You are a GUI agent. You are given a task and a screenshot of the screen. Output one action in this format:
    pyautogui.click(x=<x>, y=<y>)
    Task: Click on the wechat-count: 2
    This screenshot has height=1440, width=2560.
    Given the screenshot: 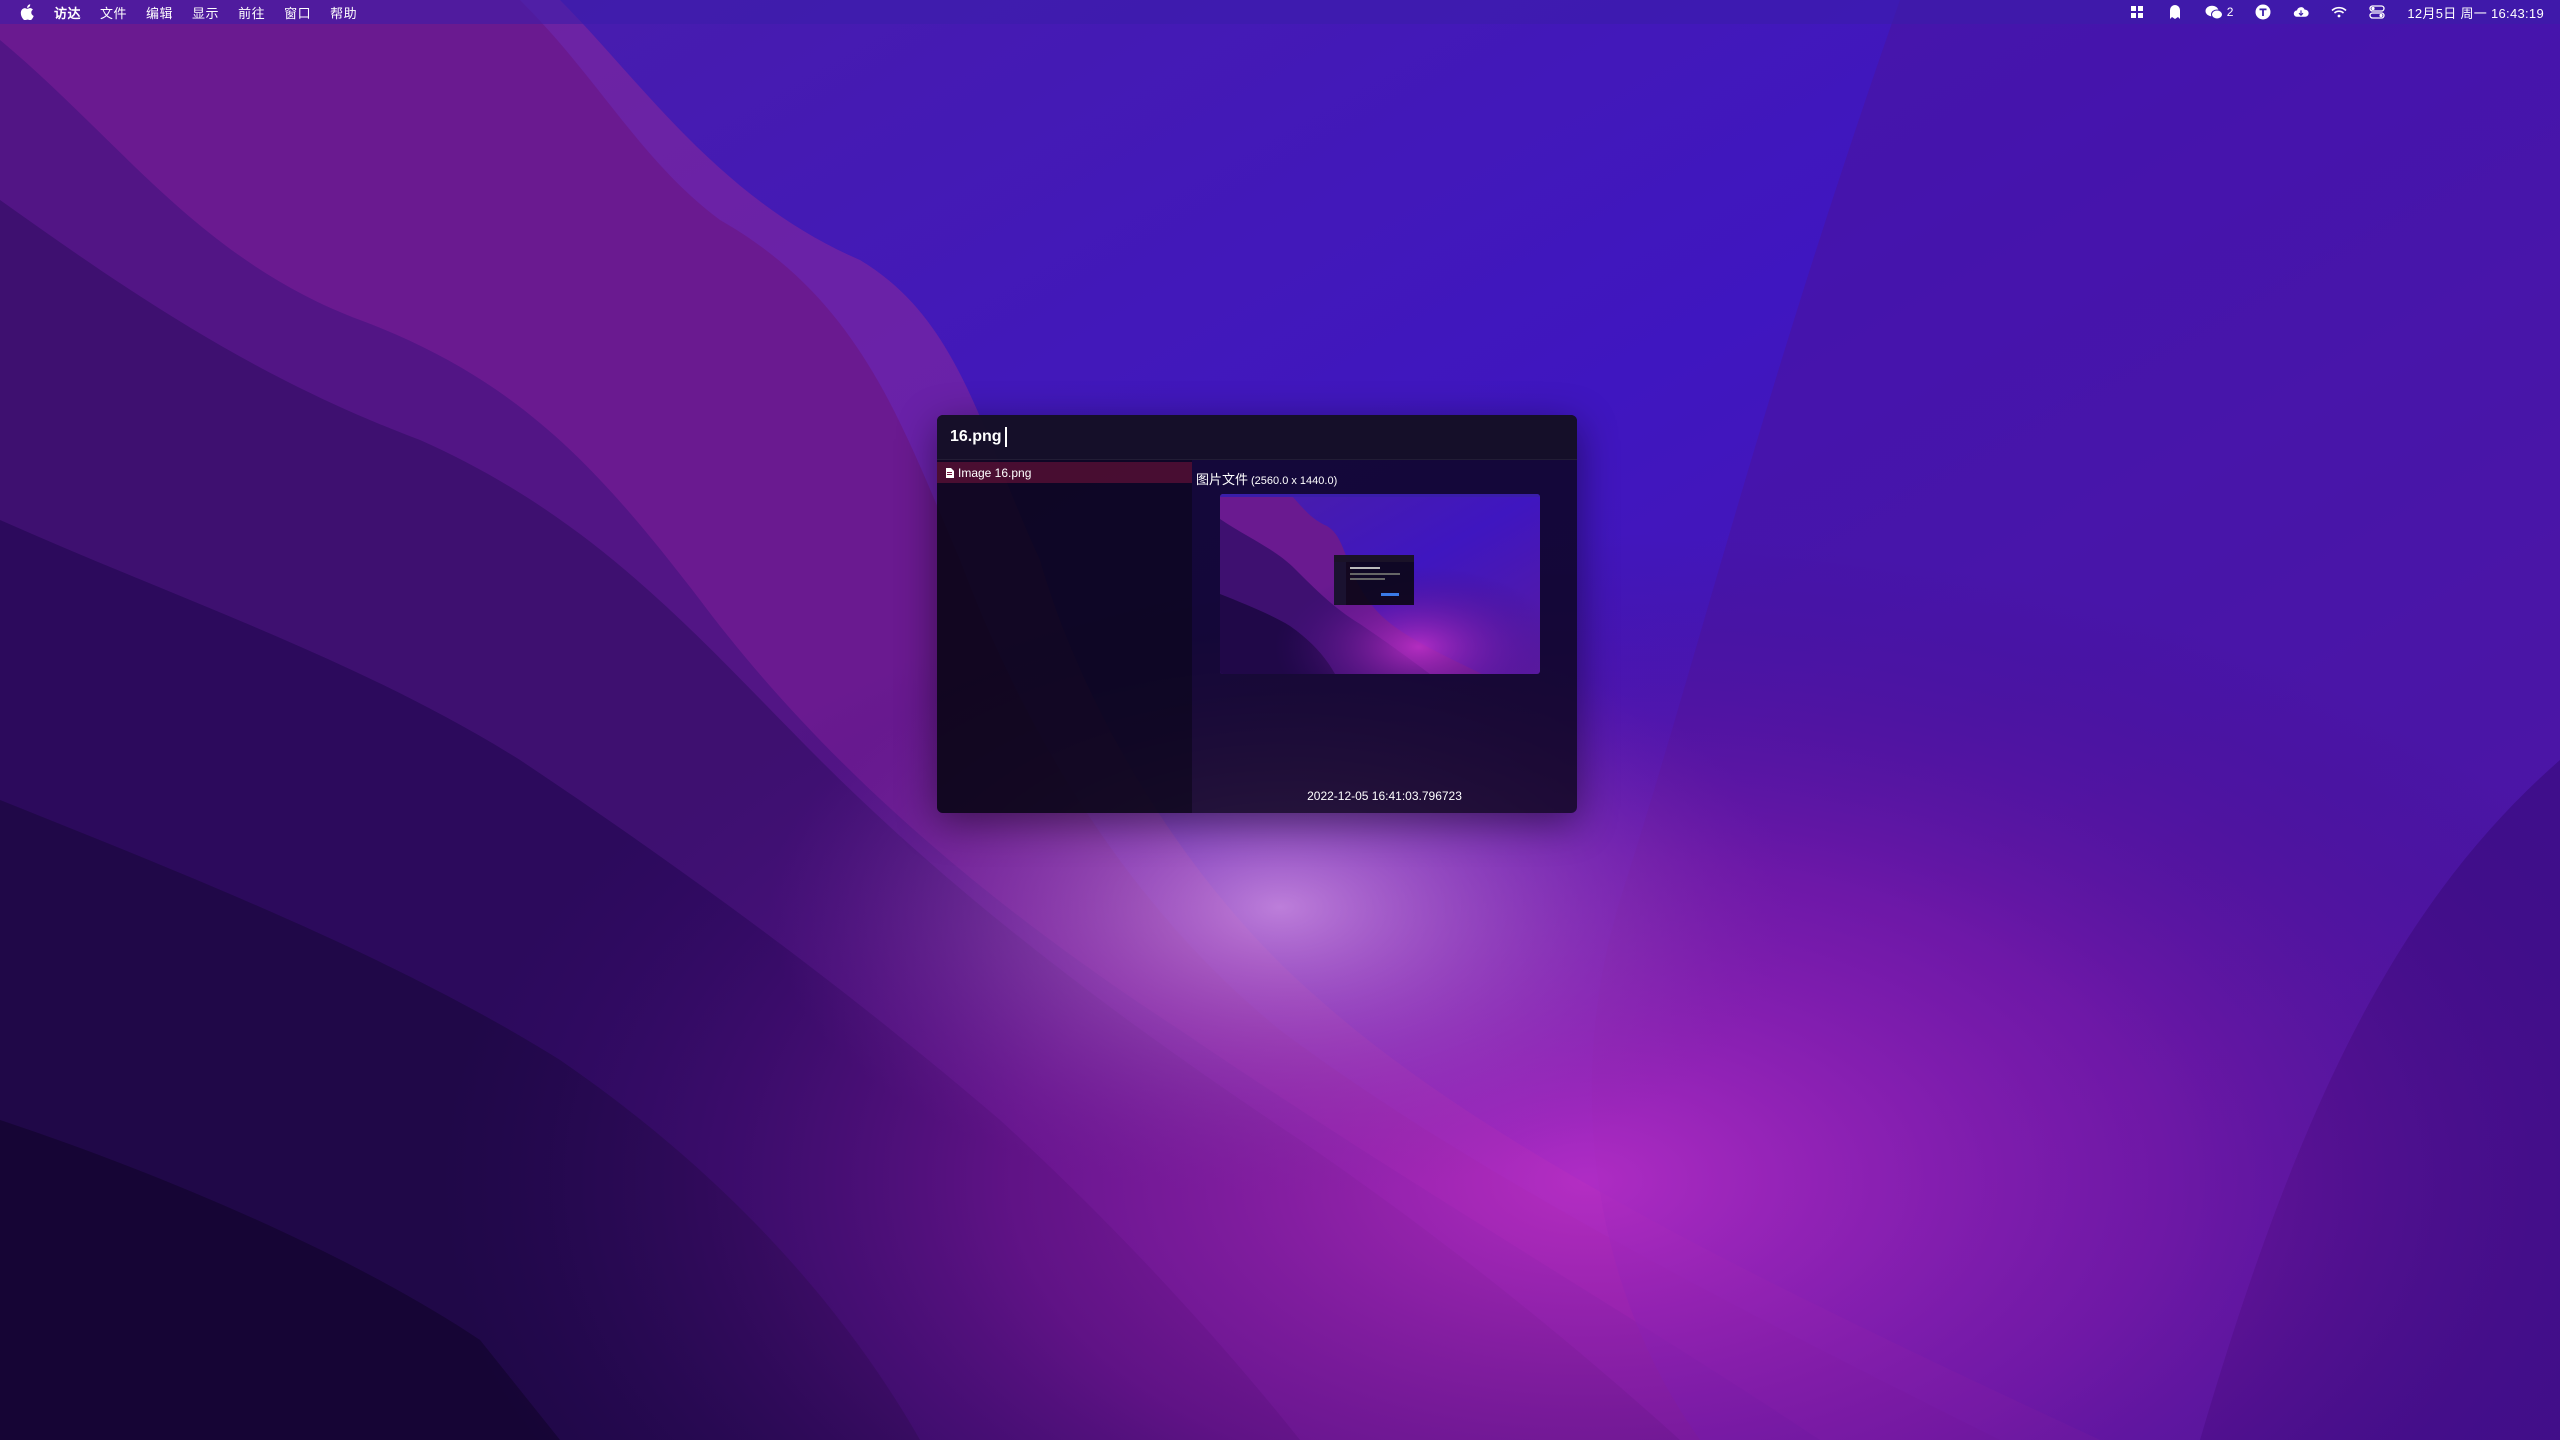 What is the action you would take?
    pyautogui.click(x=2230, y=12)
    